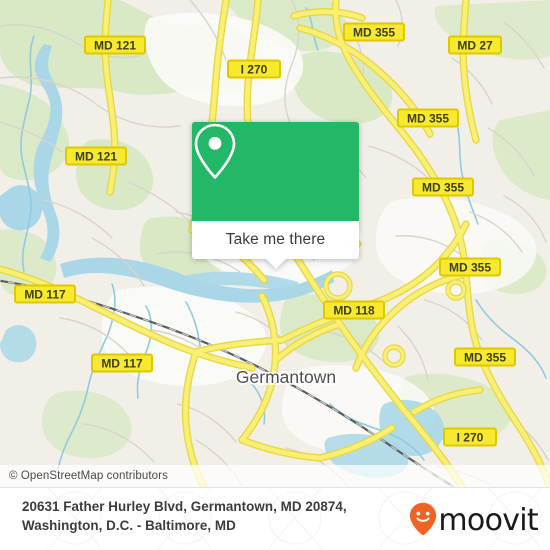 This screenshot has width=550, height=550. I want to click on map-city-label: Germantown Germantown, so click(286, 376).